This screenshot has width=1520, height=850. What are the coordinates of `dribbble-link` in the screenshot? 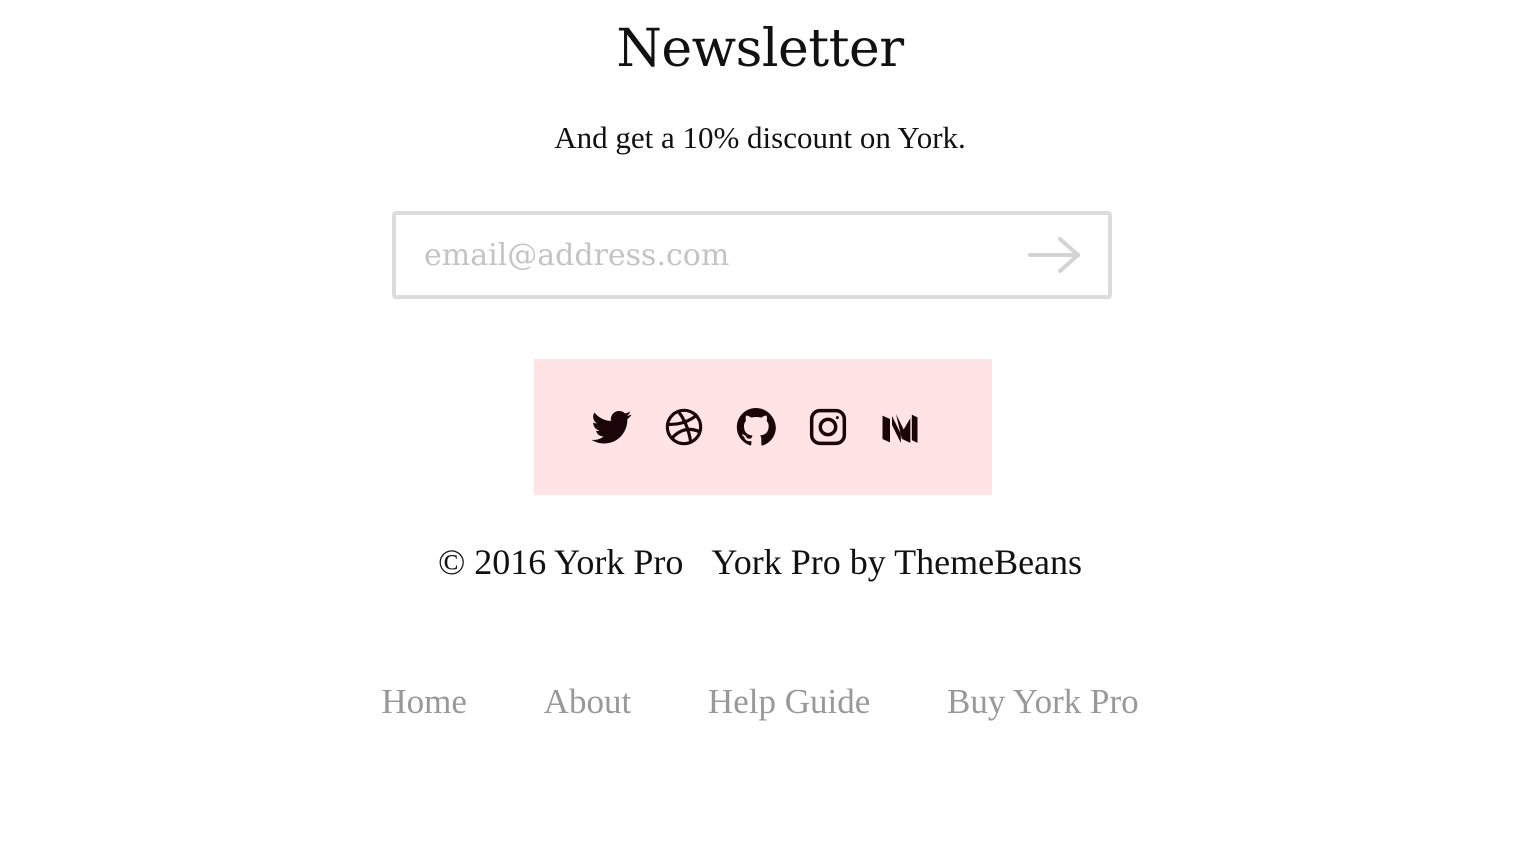 It's located at (684, 427).